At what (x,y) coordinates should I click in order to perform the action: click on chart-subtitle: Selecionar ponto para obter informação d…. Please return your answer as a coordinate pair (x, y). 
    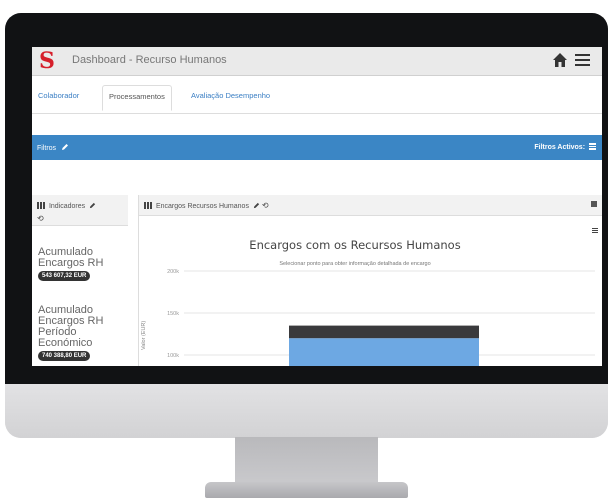
    Looking at the image, I should click on (354, 264).